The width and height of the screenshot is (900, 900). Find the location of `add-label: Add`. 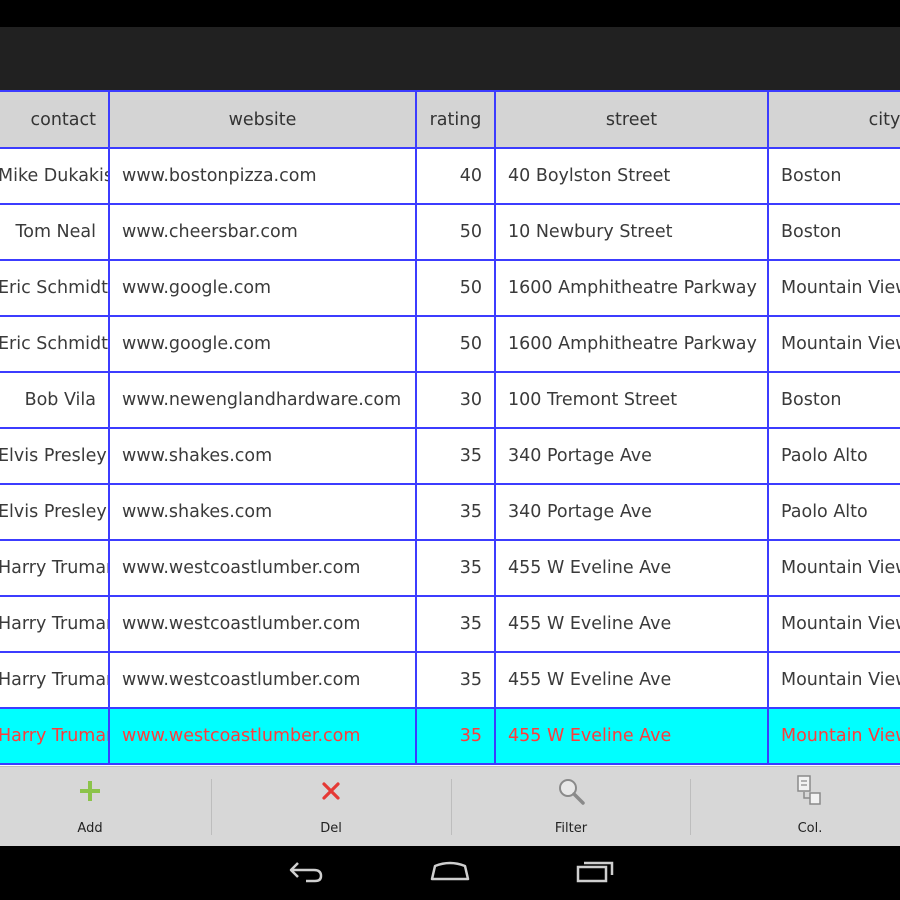

add-label: Add is located at coordinates (90, 828).